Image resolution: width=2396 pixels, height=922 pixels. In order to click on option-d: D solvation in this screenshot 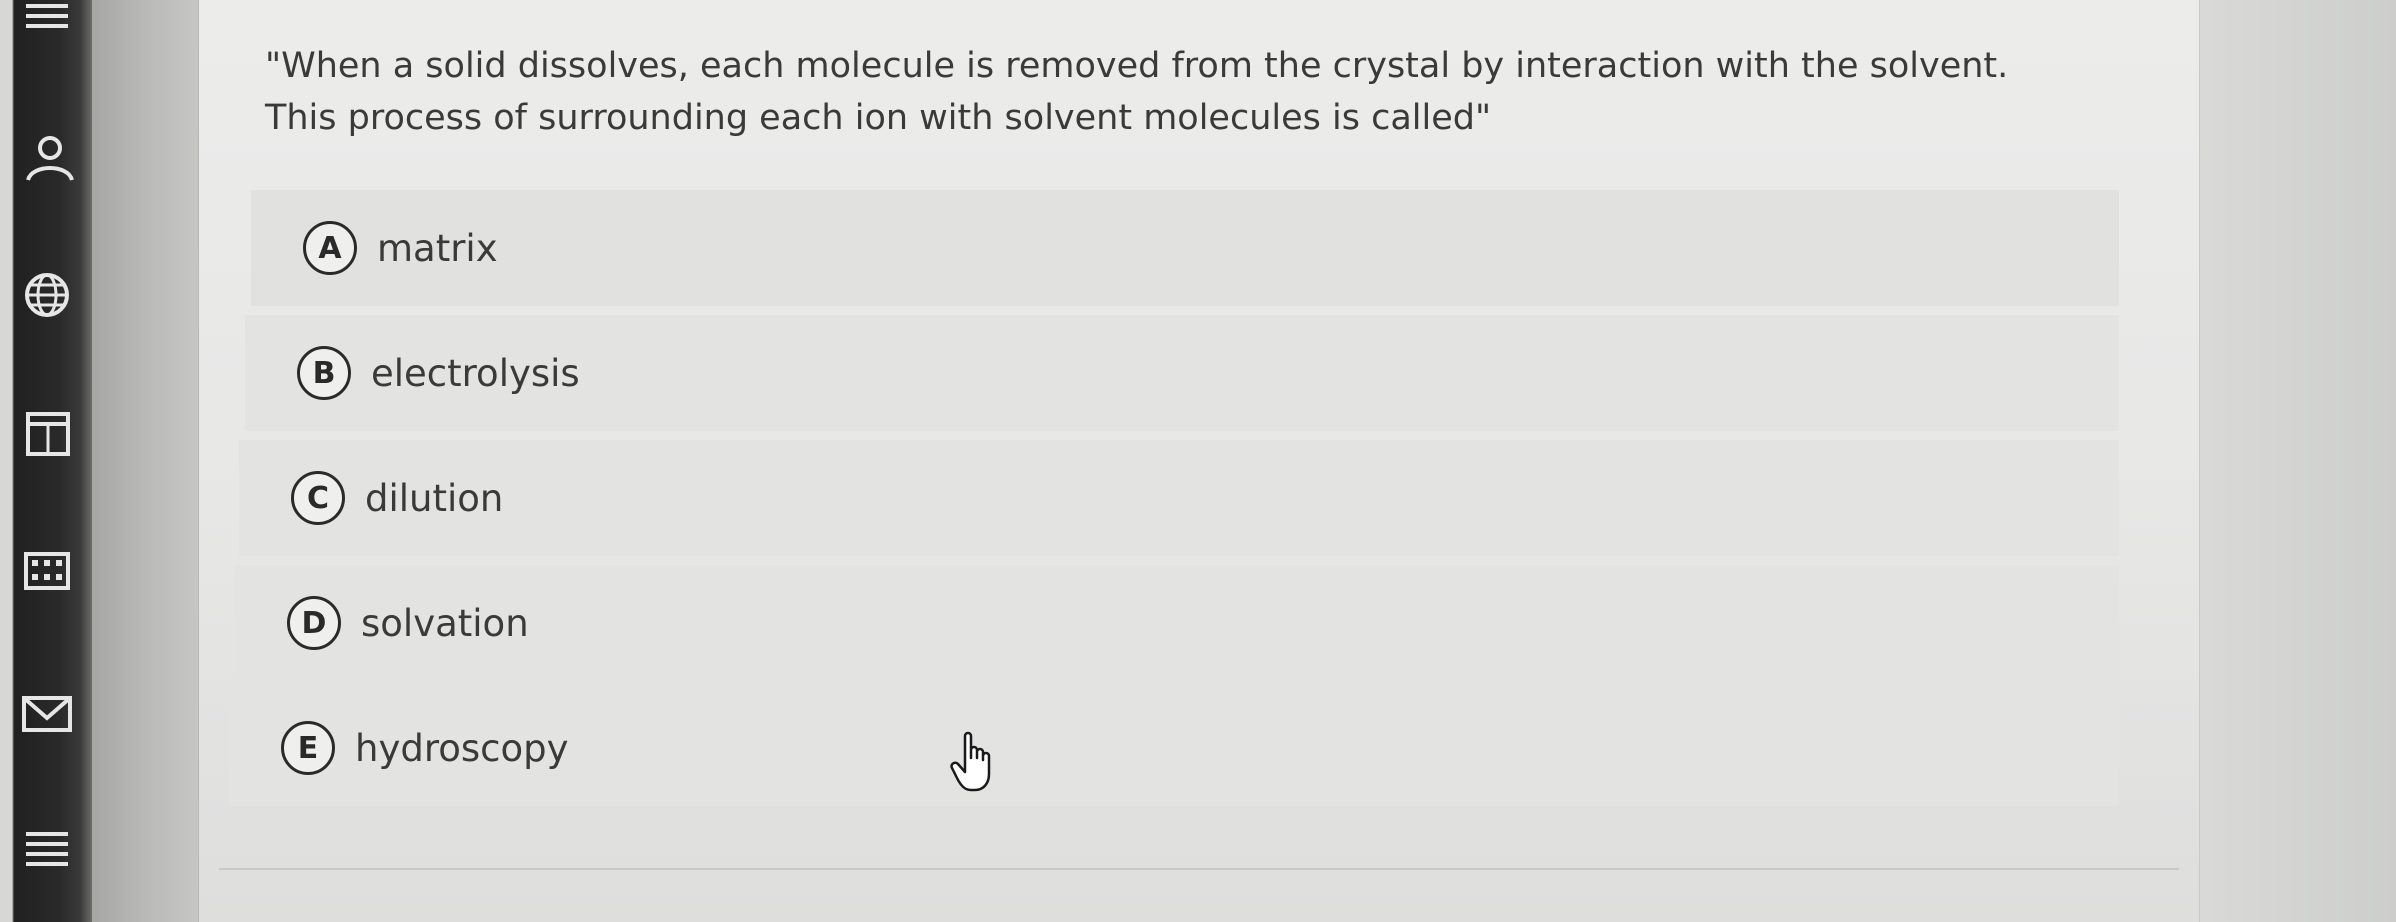, I will do `click(1177, 623)`.